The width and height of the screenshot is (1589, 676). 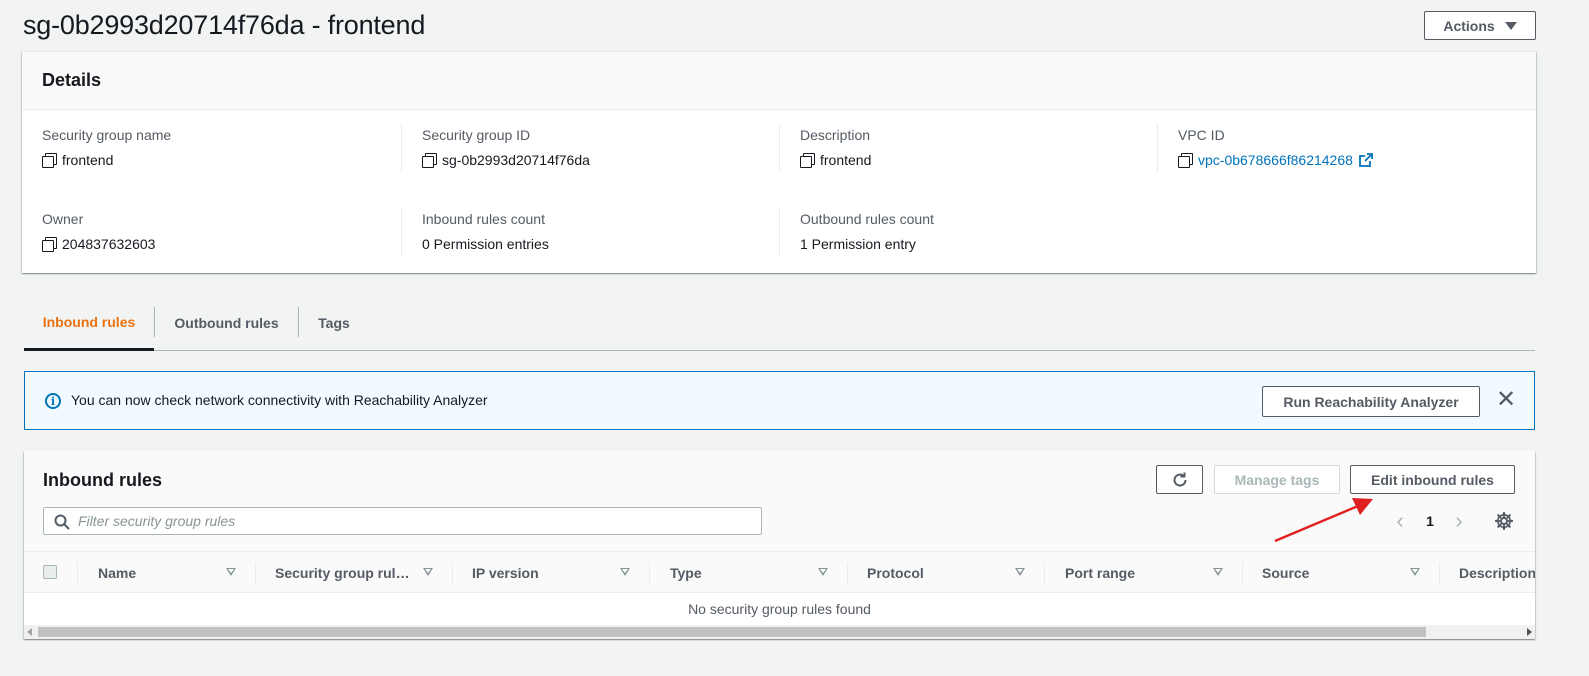 What do you see at coordinates (1341, 573) in the screenshot?
I see `column-header-source: Source` at bounding box center [1341, 573].